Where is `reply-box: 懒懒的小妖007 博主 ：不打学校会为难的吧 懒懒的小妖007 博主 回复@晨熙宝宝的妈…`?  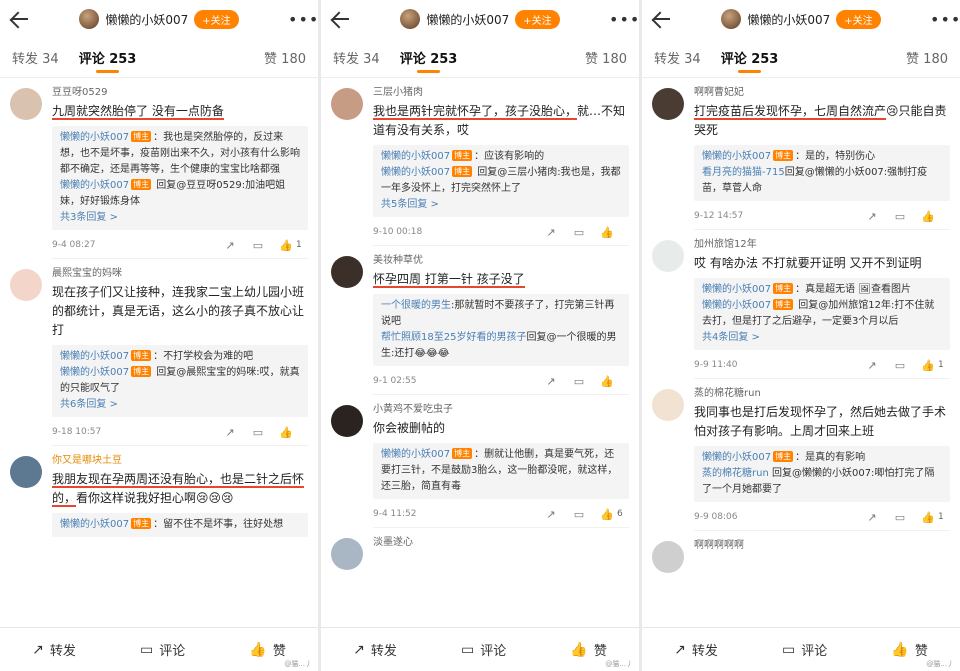
reply-box: 懒懒的小妖007 博主 ：不打学校会为难的吧 懒懒的小妖007 博主 回复@晨熙宝宝的妈… is located at coordinates (180, 381).